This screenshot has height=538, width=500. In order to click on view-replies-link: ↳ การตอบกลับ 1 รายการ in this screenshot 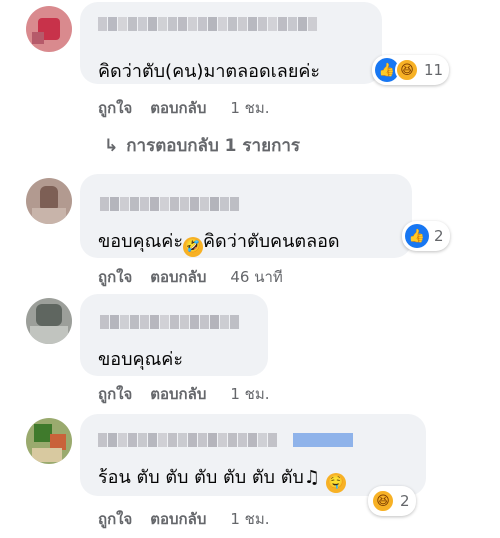, I will do `click(202, 145)`.